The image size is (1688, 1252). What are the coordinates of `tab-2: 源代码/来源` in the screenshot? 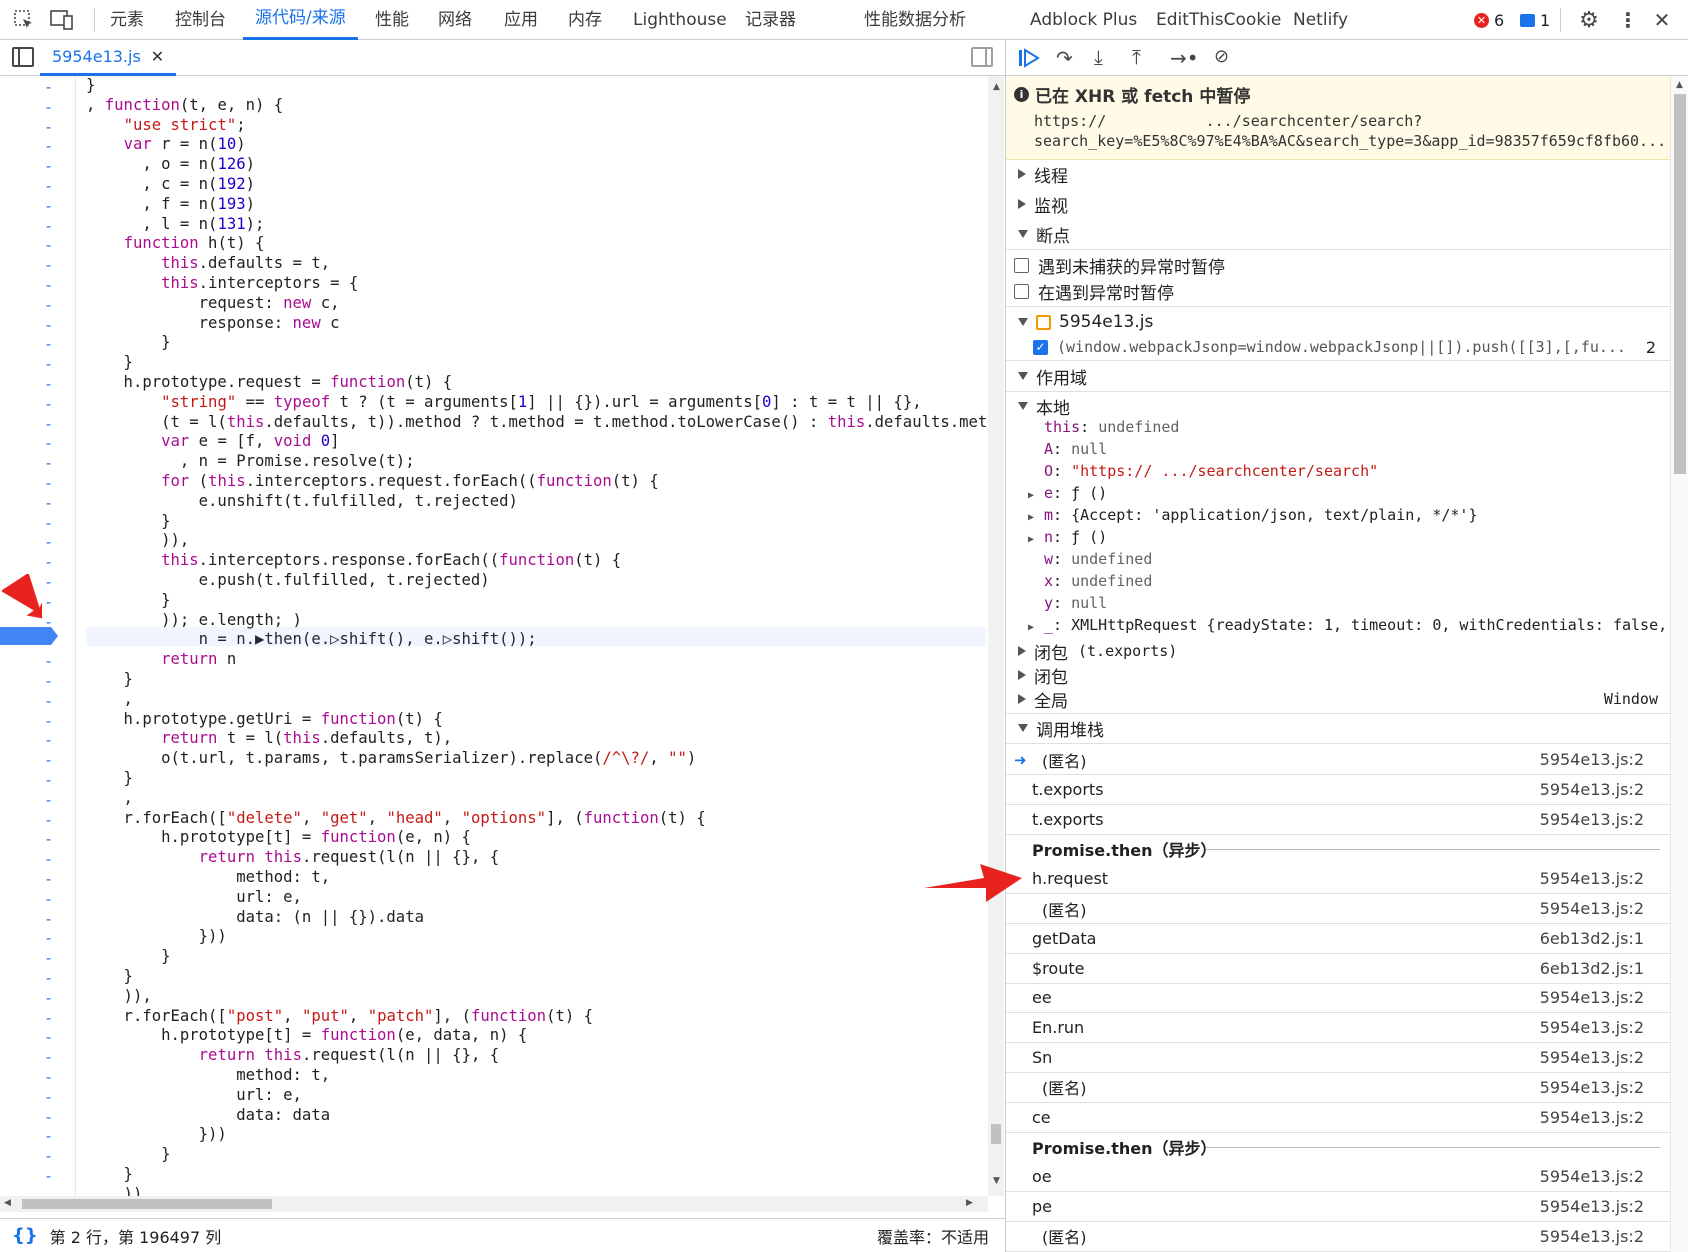 It's located at (300, 20).